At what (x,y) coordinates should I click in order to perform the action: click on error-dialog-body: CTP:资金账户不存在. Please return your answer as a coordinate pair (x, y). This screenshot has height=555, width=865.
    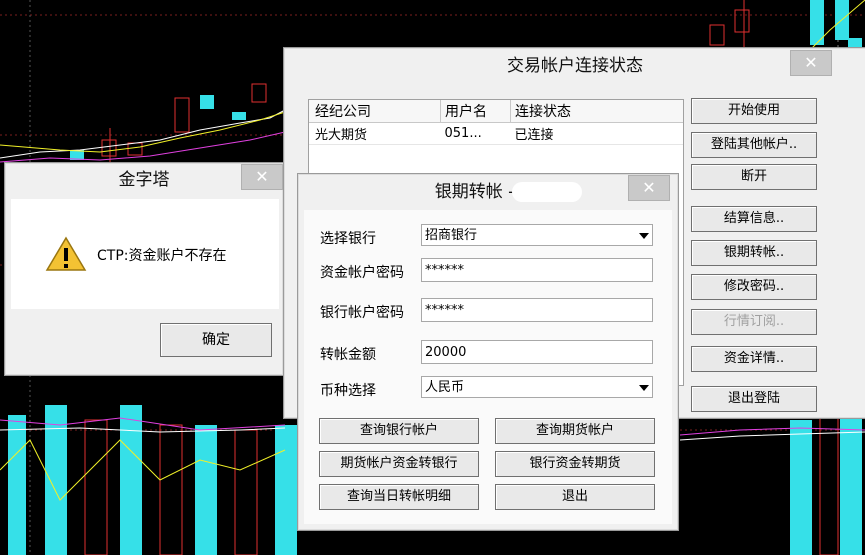
    Looking at the image, I should click on (145, 254).